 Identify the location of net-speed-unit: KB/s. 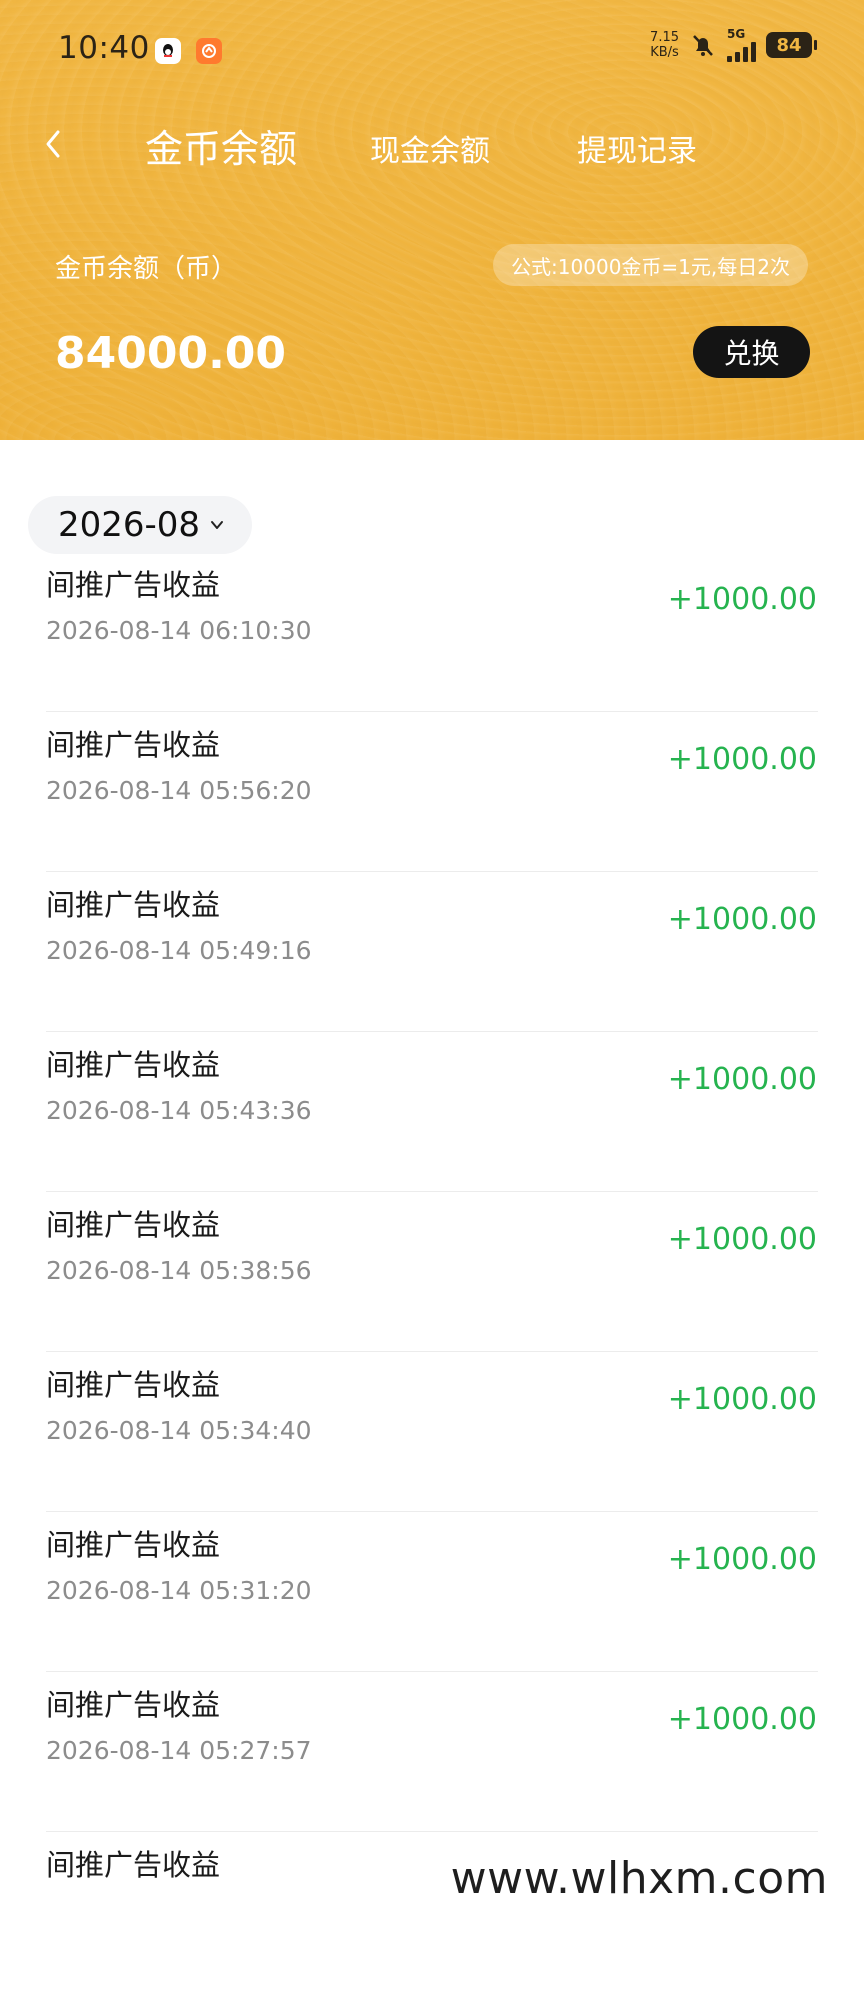
(664, 52).